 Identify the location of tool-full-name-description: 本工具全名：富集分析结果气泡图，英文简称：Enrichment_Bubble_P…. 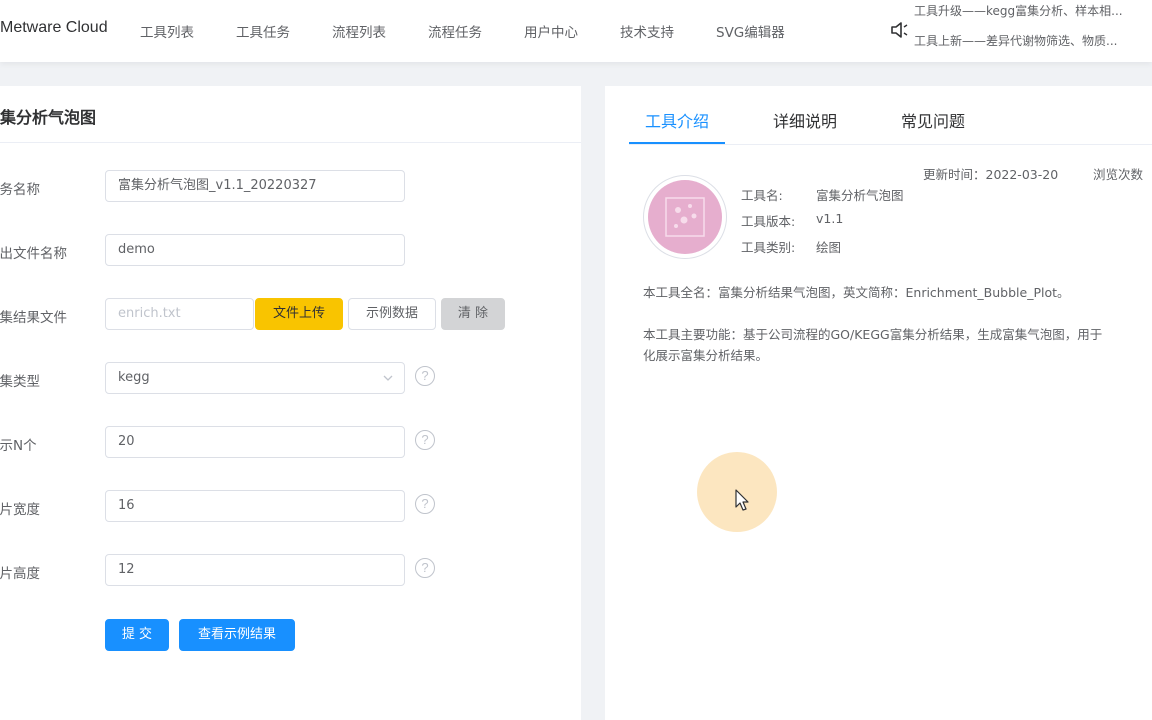
(856, 292).